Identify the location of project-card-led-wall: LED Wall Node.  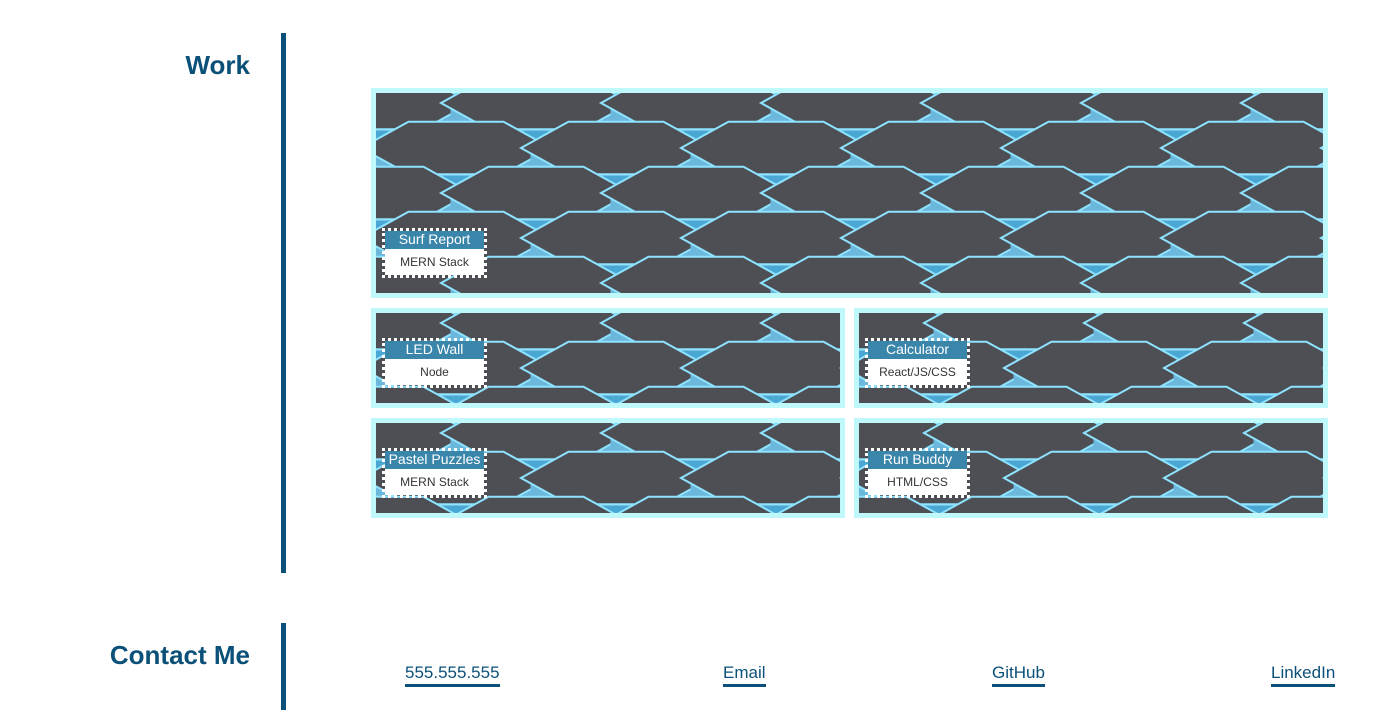
(608, 358).